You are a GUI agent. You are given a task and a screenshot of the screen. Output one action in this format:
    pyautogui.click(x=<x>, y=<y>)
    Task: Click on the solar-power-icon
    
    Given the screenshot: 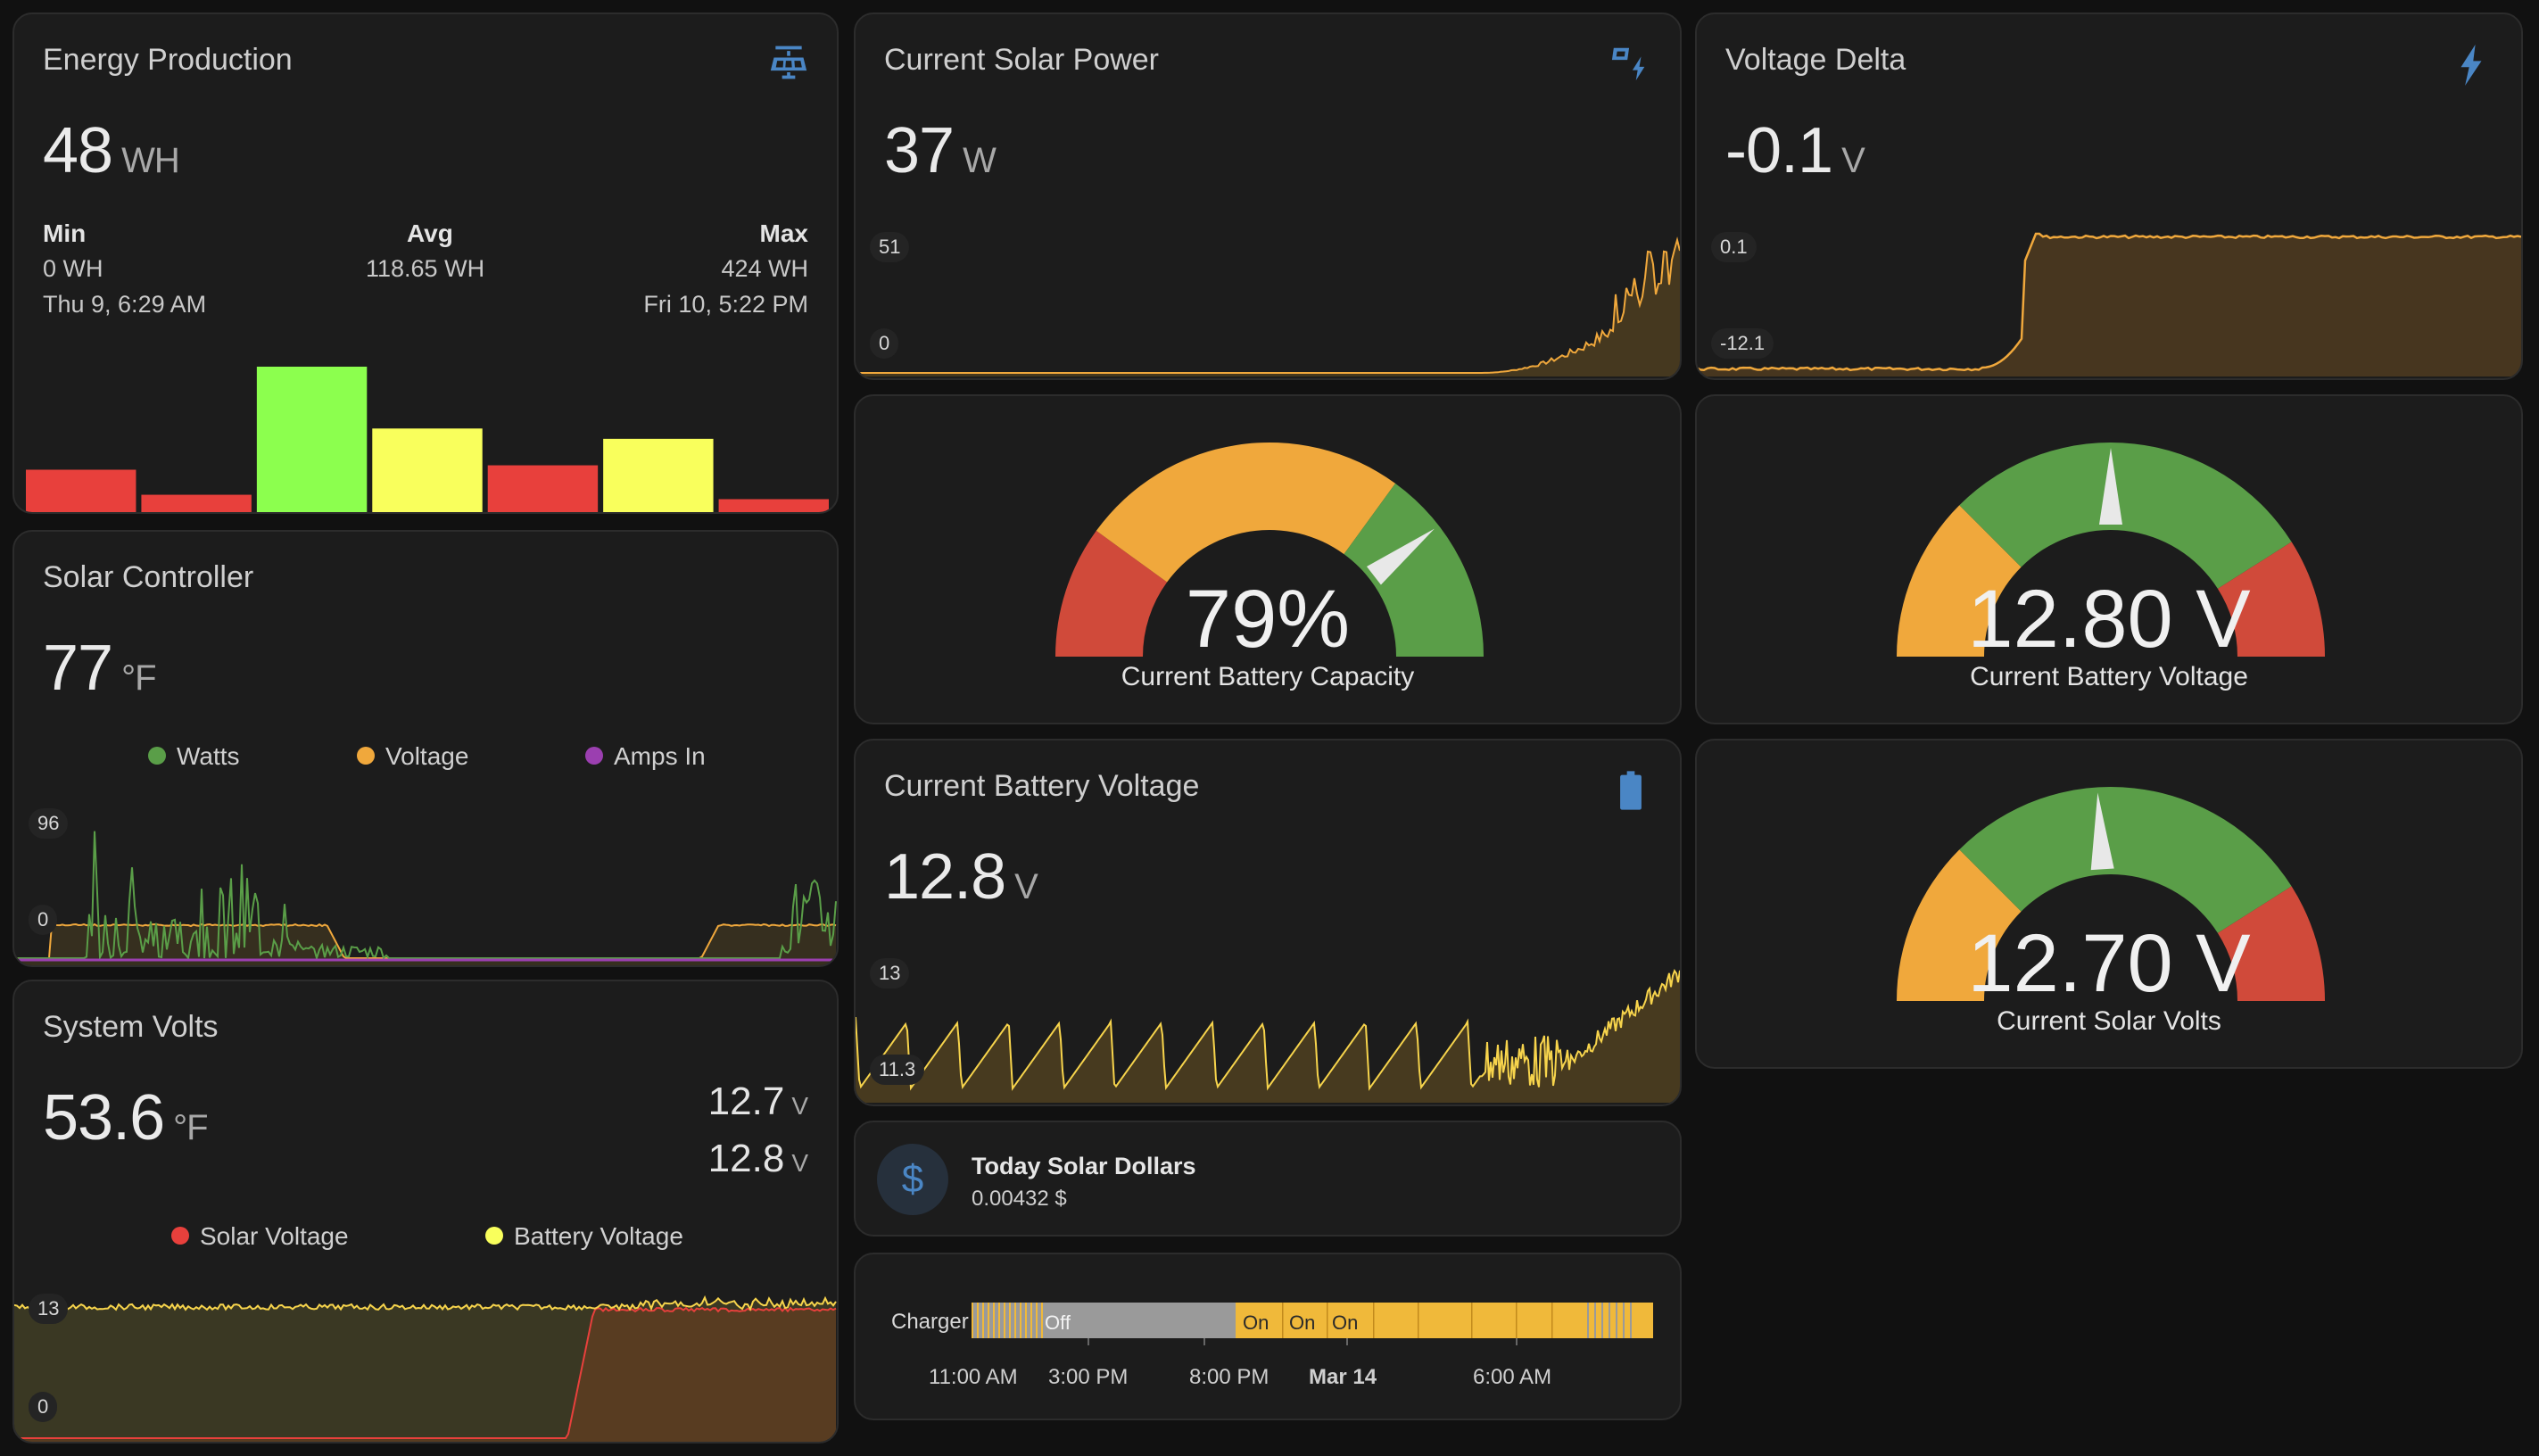 What is the action you would take?
    pyautogui.click(x=1630, y=66)
    